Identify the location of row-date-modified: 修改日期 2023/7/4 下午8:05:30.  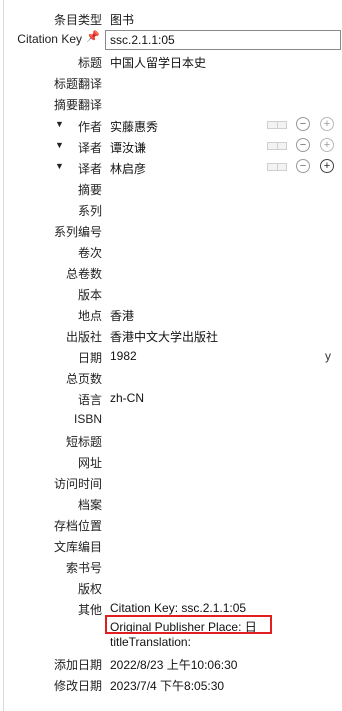
(171, 684).